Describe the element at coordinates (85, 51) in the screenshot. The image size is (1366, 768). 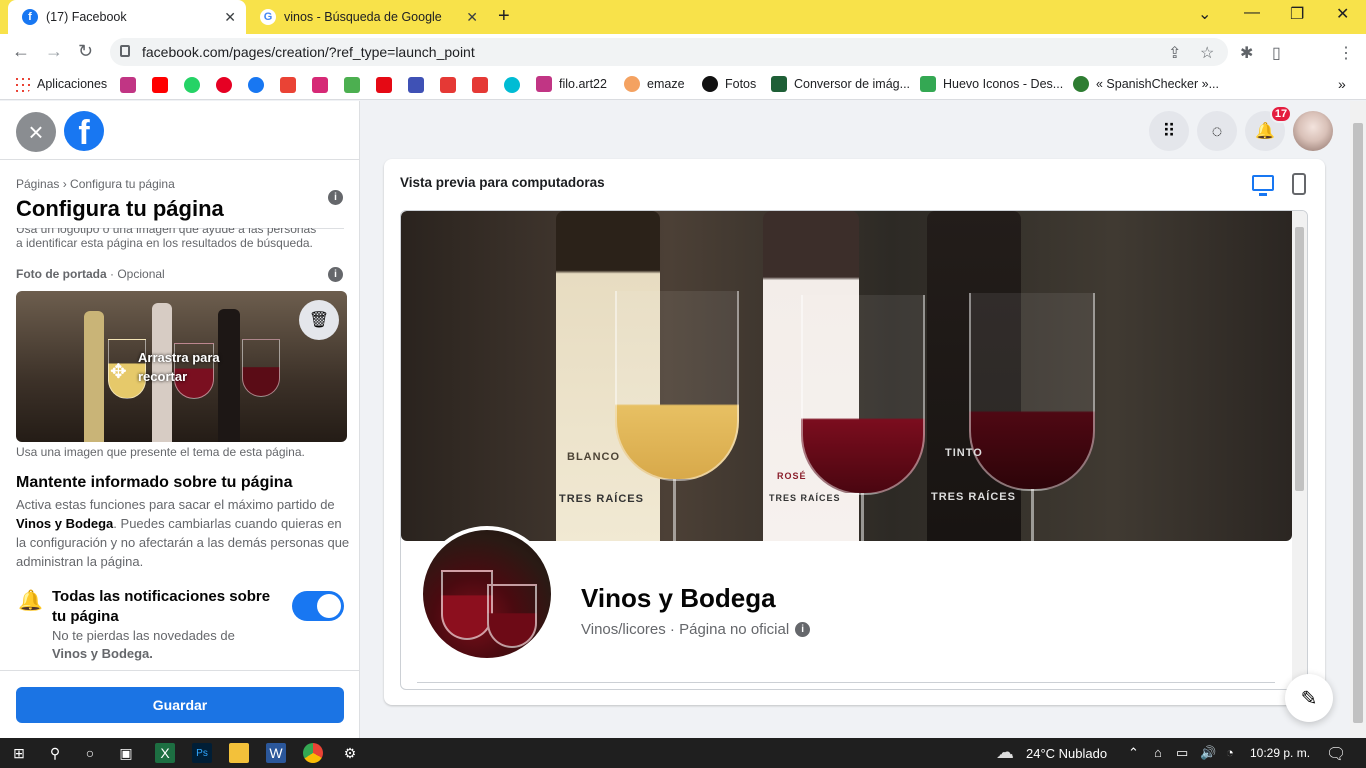
I see `reload-icon: ↻` at that location.